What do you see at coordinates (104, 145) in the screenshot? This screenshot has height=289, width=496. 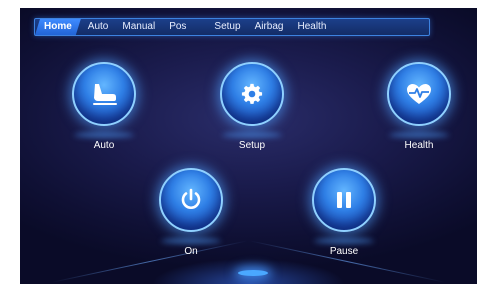 I see `auto-label: Auto` at bounding box center [104, 145].